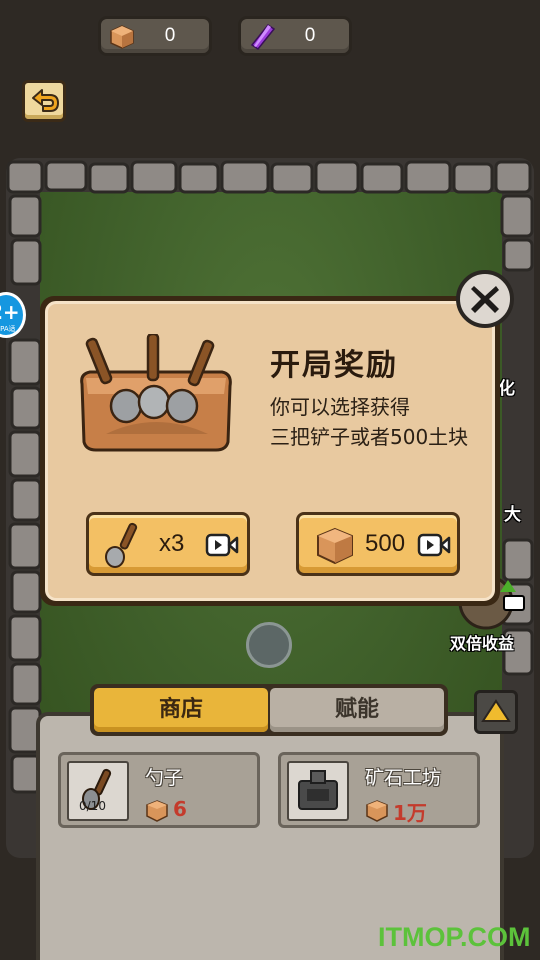 Image resolution: width=540 pixels, height=960 pixels. What do you see at coordinates (379, 790) in the screenshot?
I see `shop-item-ore-workshop: 矿石工坊 1万` at bounding box center [379, 790].